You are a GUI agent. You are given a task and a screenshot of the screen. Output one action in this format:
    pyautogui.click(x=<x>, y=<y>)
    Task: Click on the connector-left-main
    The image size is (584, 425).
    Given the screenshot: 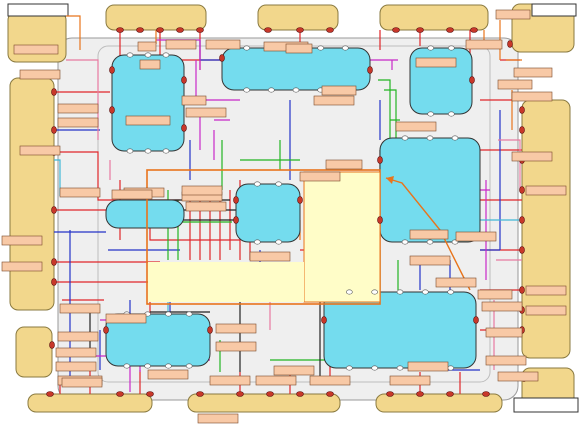 What is the action you would take?
    pyautogui.click(x=32, y=194)
    